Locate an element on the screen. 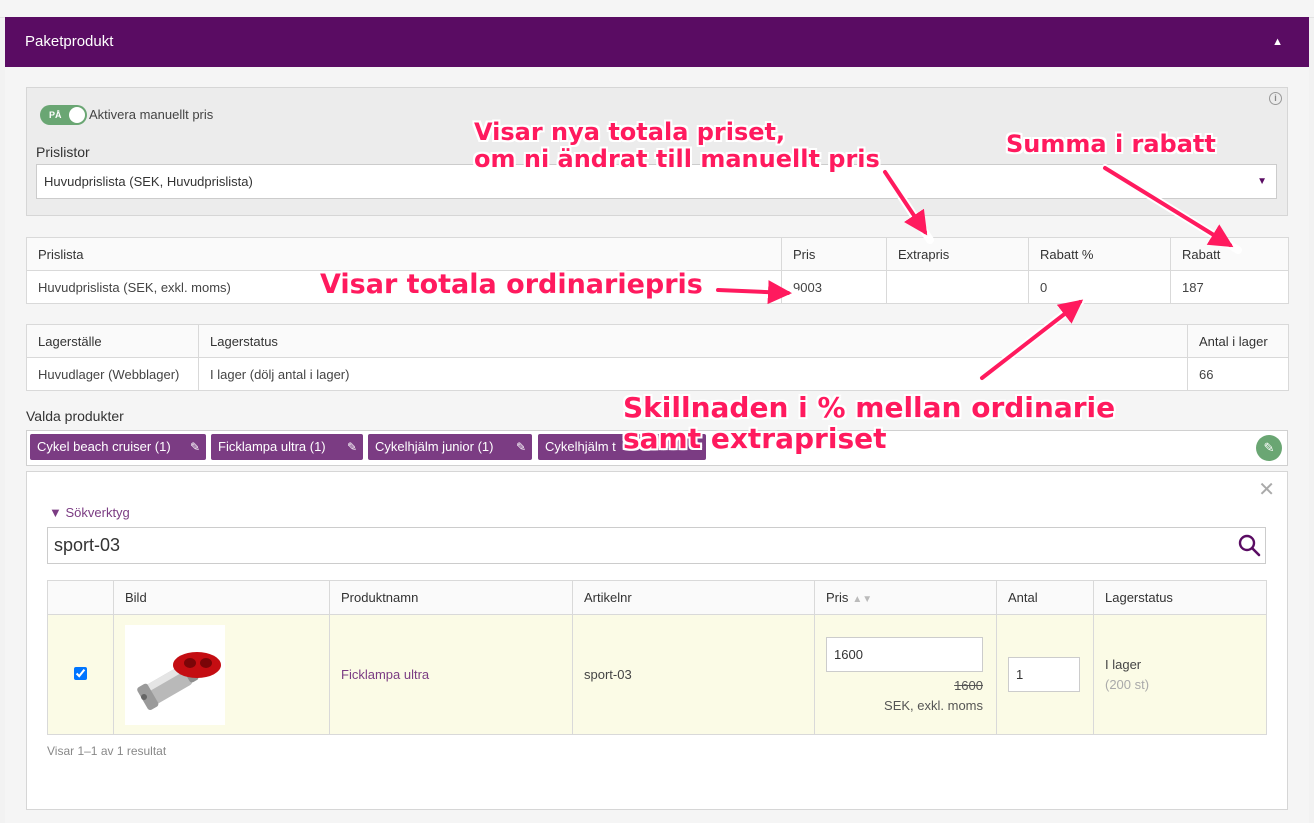 The height and width of the screenshot is (823, 1314). annotation-ordinary-price: Visar totala ordinariepris is located at coordinates (511, 284).